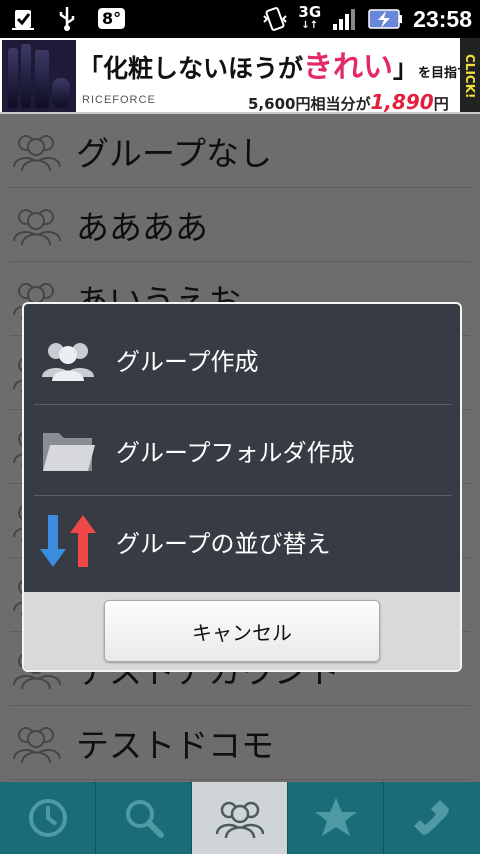 Image resolution: width=480 pixels, height=854 pixels. Describe the element at coordinates (223, 543) in the screenshot. I see `menu-label: グループの並び替え` at that location.